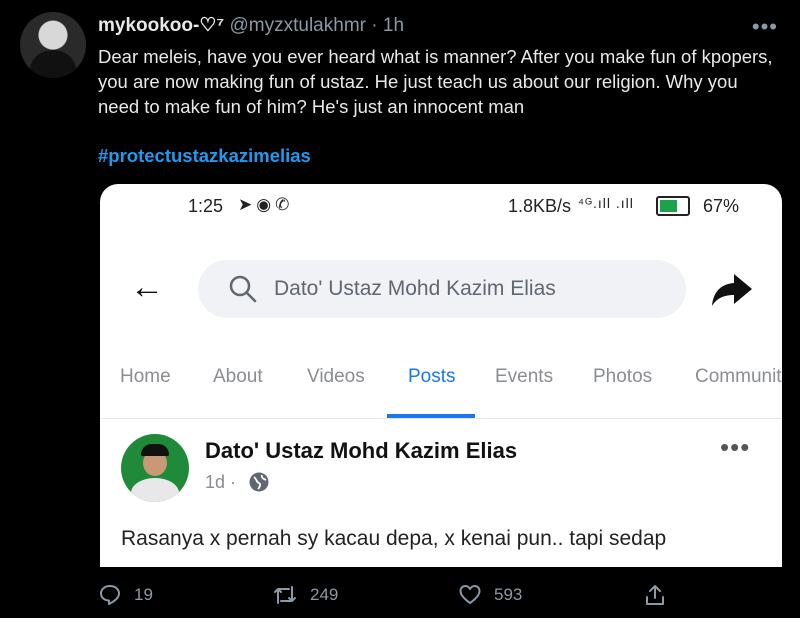 Image resolution: width=800 pixels, height=618 pixels. Describe the element at coordinates (721, 206) in the screenshot. I see `battery-percent: 67%` at that location.